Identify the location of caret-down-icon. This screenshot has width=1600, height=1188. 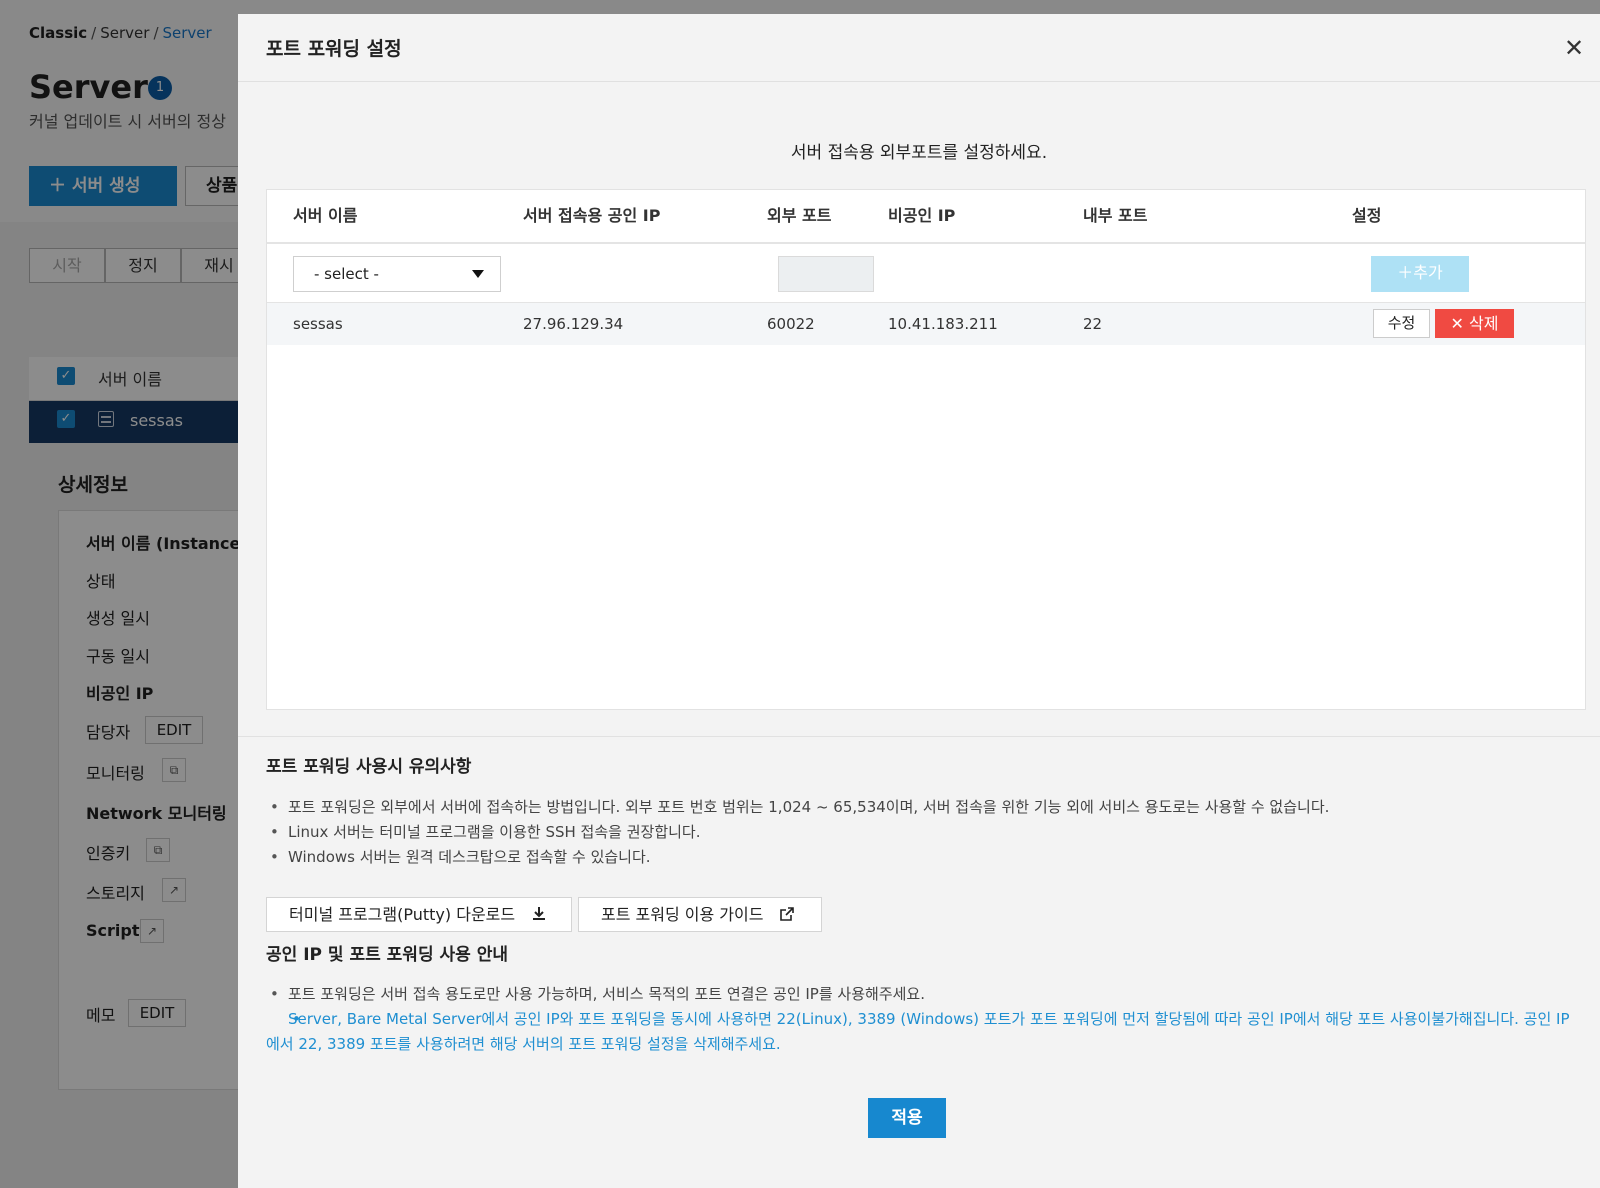
(478, 274).